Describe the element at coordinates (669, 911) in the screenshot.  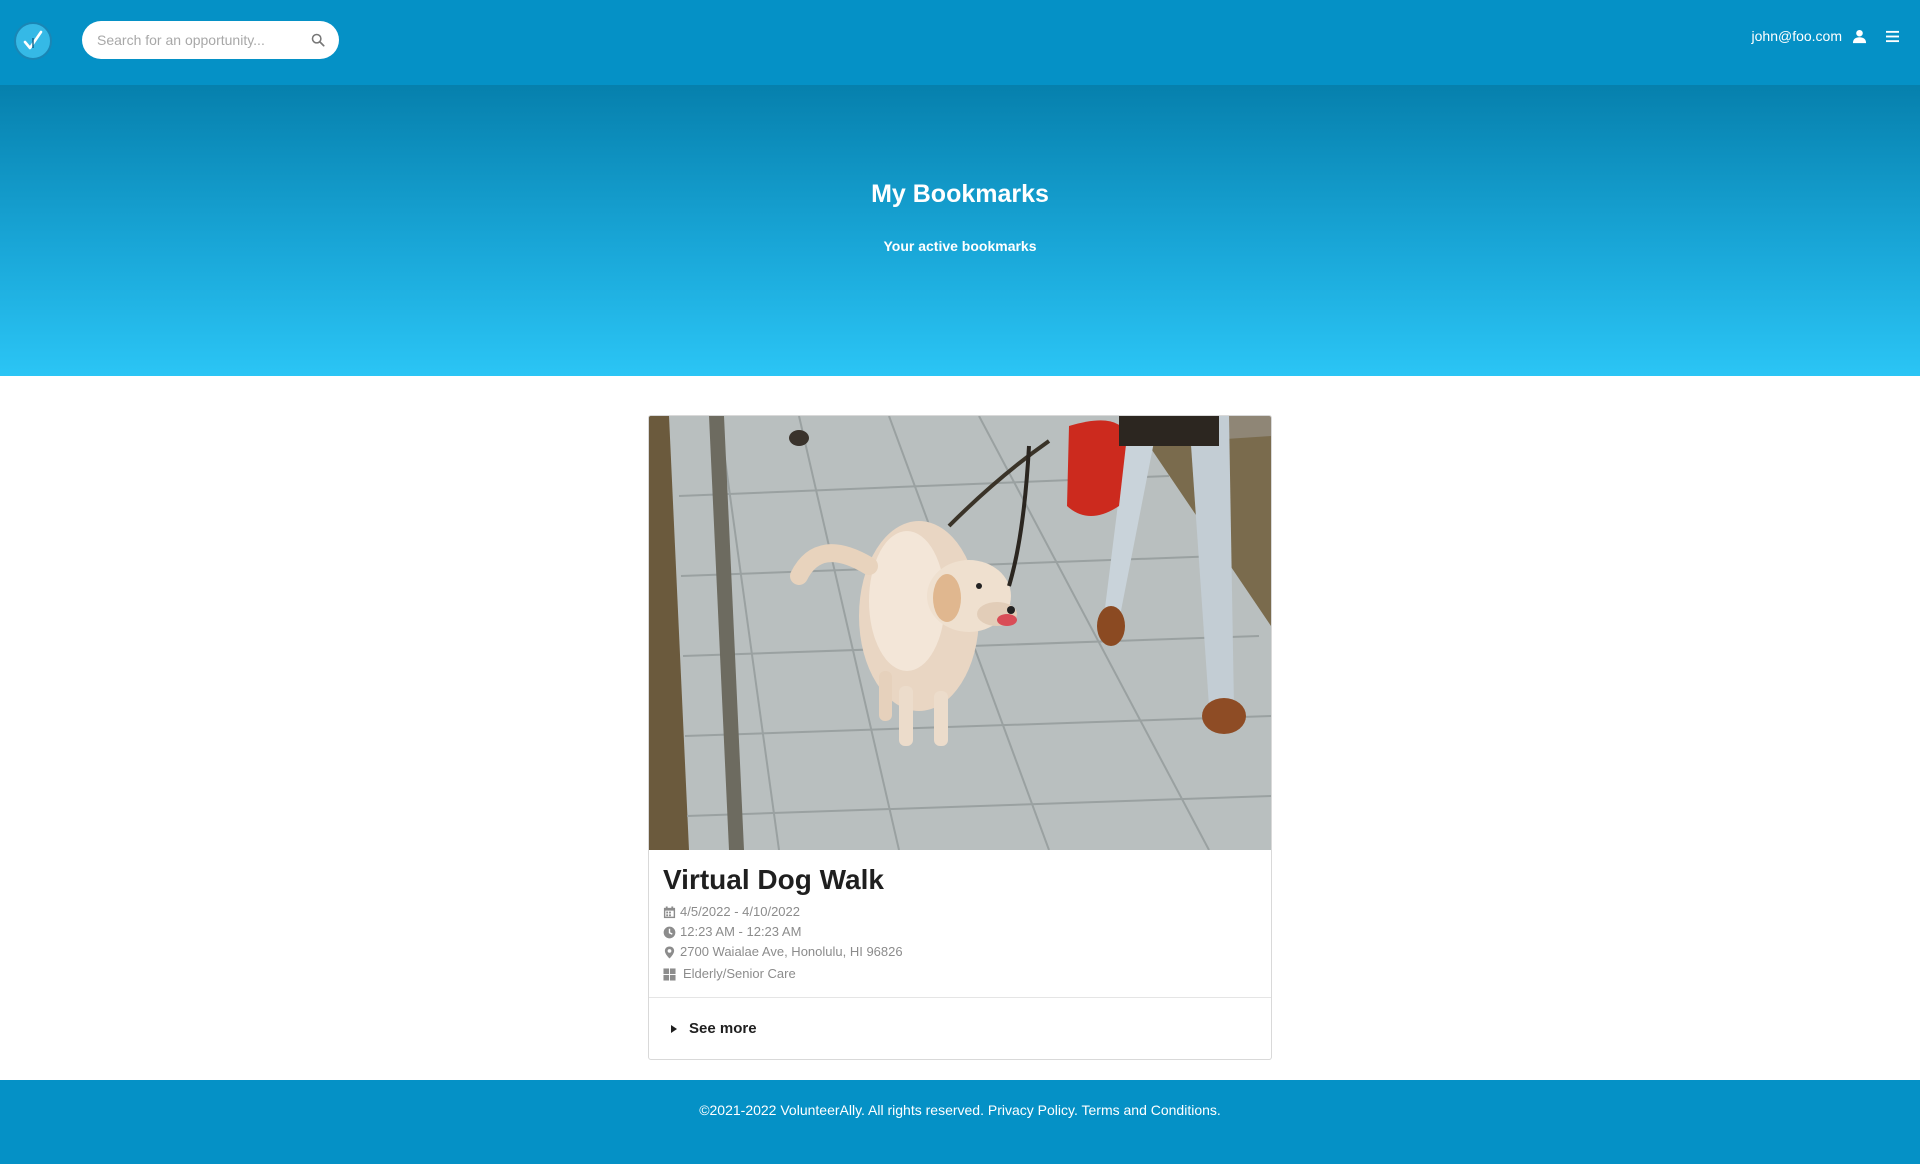
I see `calendar-icon` at that location.